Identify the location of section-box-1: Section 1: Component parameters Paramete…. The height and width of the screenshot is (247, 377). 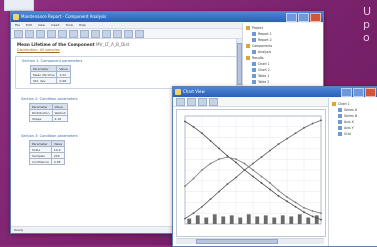
(126, 72).